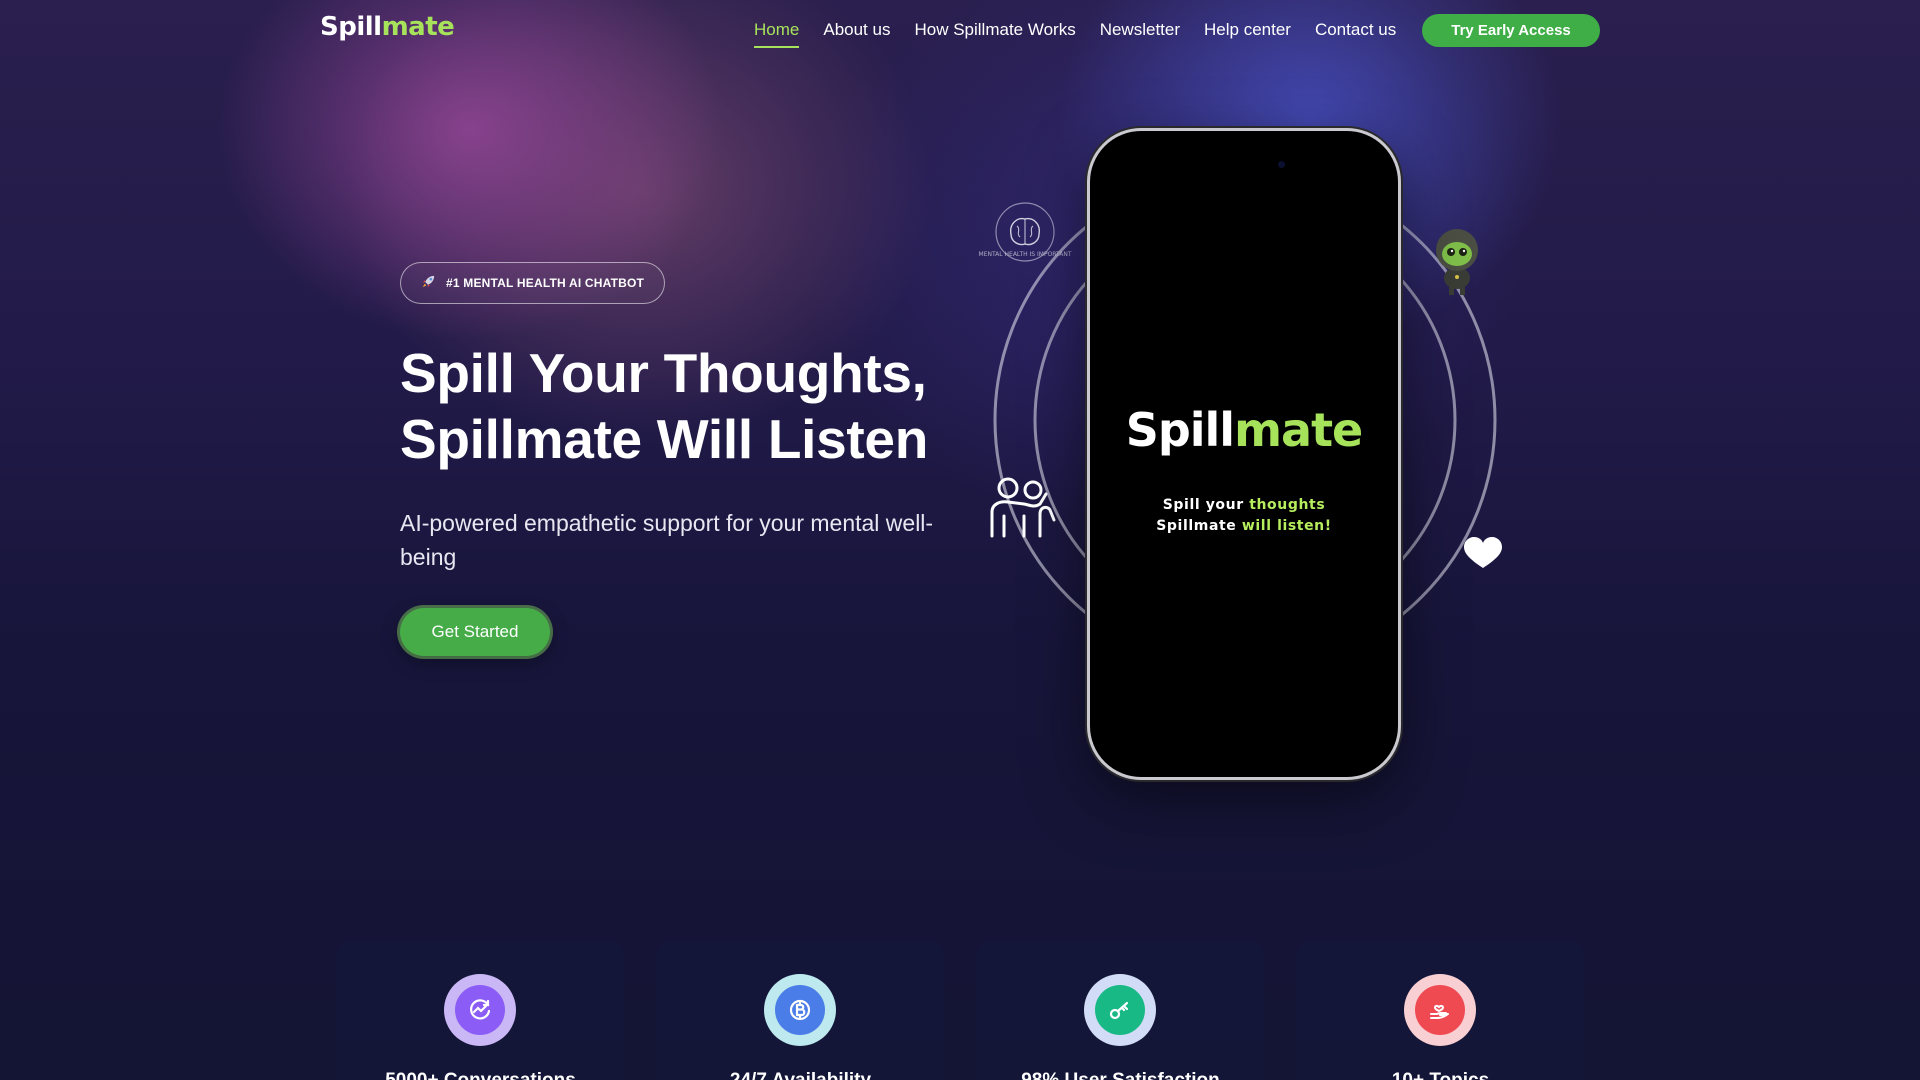 The height and width of the screenshot is (1080, 1920). Describe the element at coordinates (1298, 430) in the screenshot. I see `phone-logo-part2: mate` at that location.